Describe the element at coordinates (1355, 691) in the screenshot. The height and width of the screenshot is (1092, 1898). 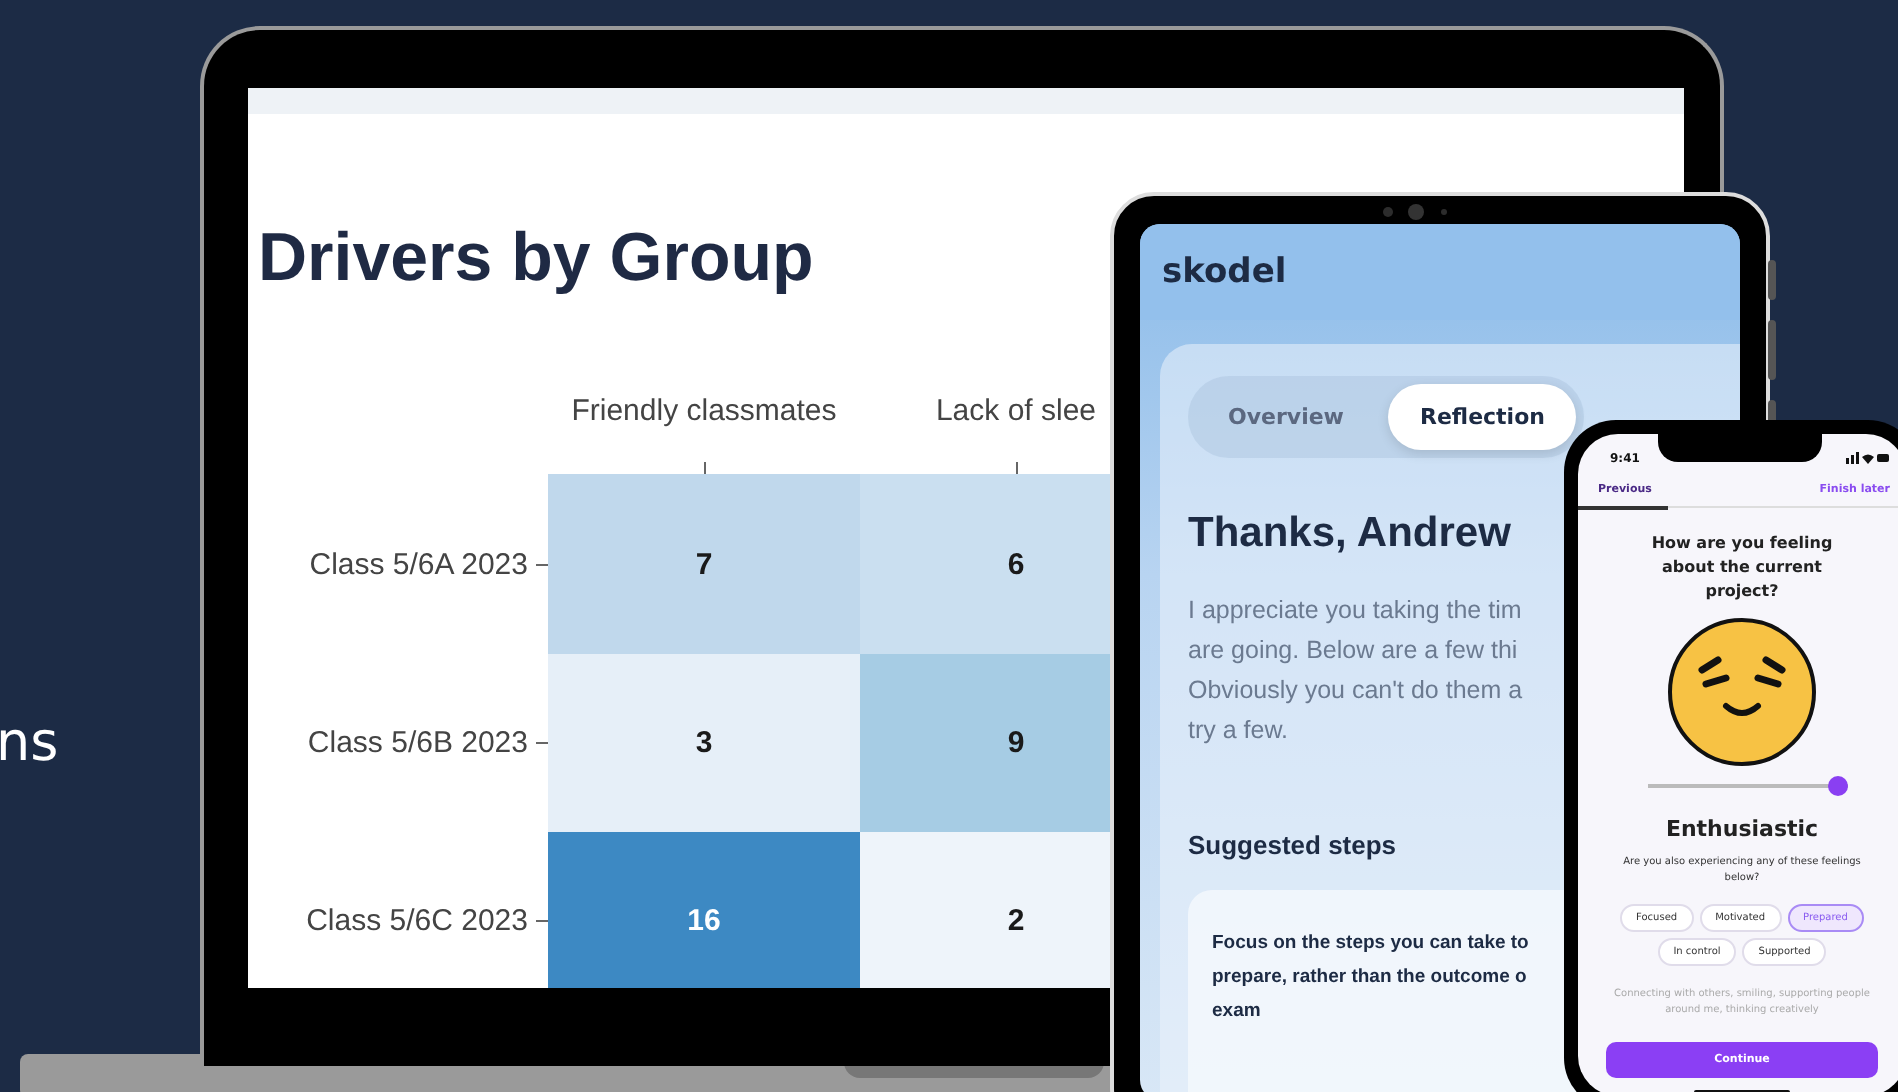
I see `paragraph-line: Obviously you can't do them a` at that location.